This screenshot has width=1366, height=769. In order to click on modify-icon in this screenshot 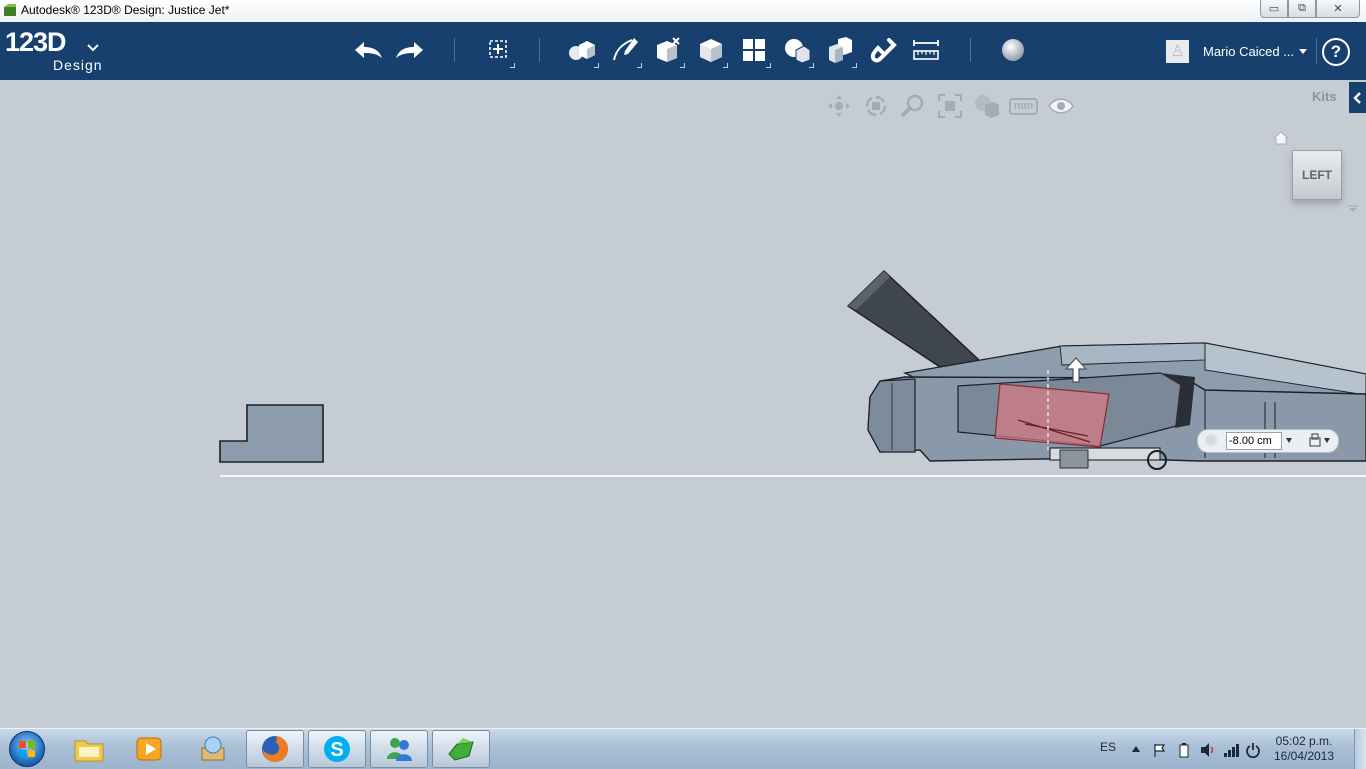, I will do `click(711, 50)`.